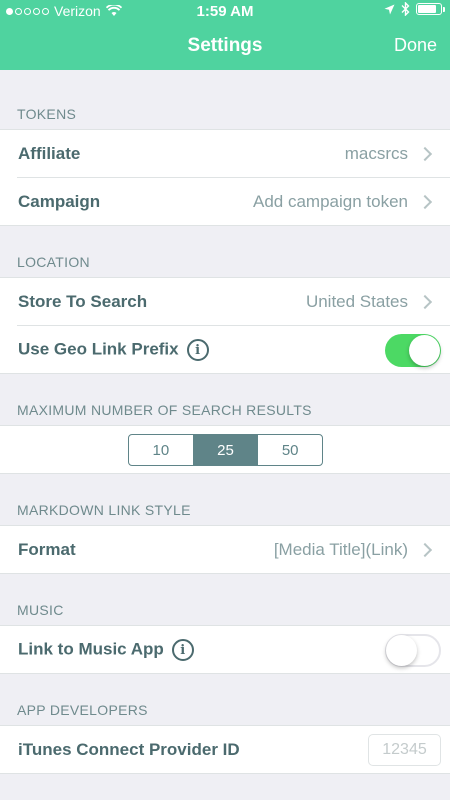 The width and height of the screenshot is (450, 800). I want to click on affiliate-label: Affiliate, so click(49, 153).